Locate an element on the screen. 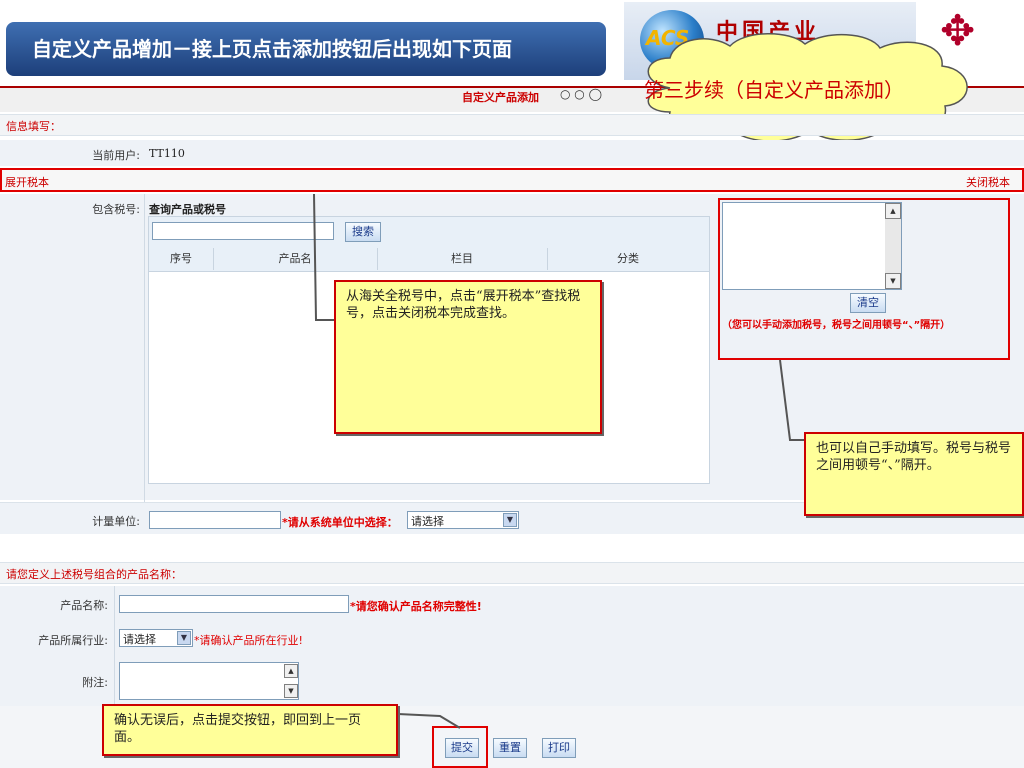  callout-submit: 确认无误后，点击提交按钮，即回到上一页面。 is located at coordinates (250, 730).